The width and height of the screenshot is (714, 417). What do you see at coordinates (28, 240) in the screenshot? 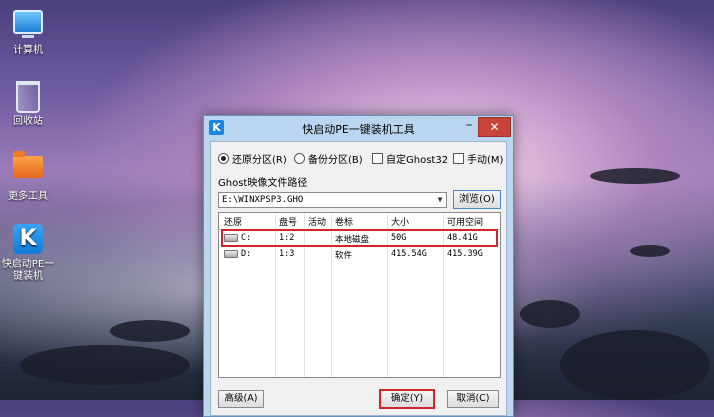
I see `k-app-icon: K` at bounding box center [28, 240].